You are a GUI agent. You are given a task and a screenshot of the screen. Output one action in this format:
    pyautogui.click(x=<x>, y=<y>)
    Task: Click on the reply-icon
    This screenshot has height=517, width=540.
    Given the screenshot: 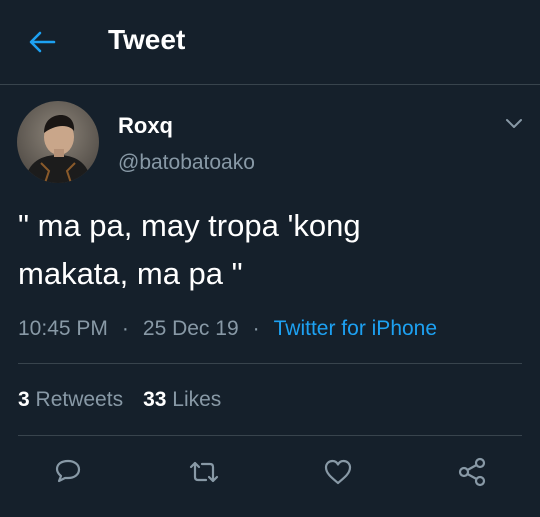 What is the action you would take?
    pyautogui.click(x=68, y=471)
    